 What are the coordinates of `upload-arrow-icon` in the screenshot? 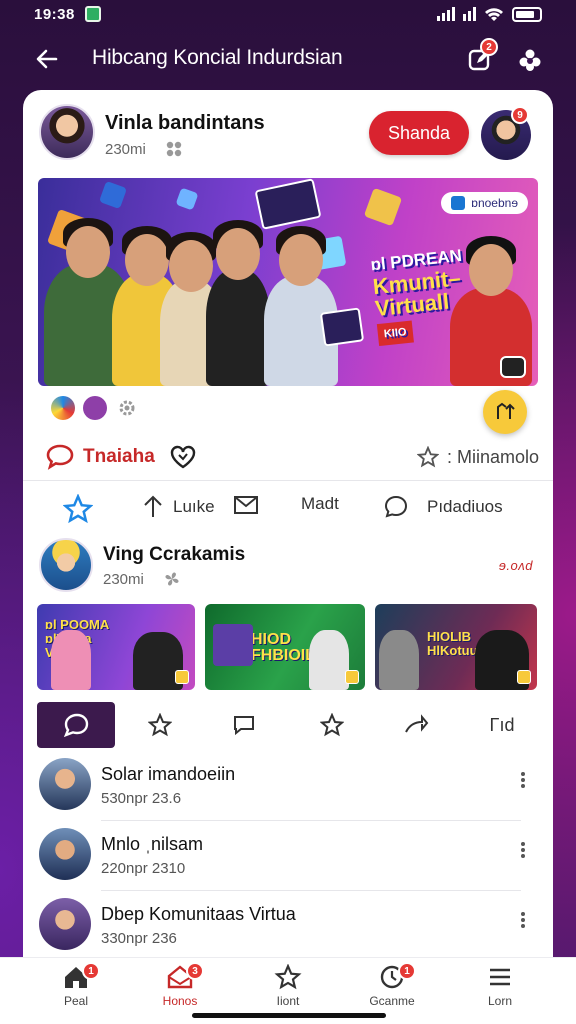 It's located at (506, 410).